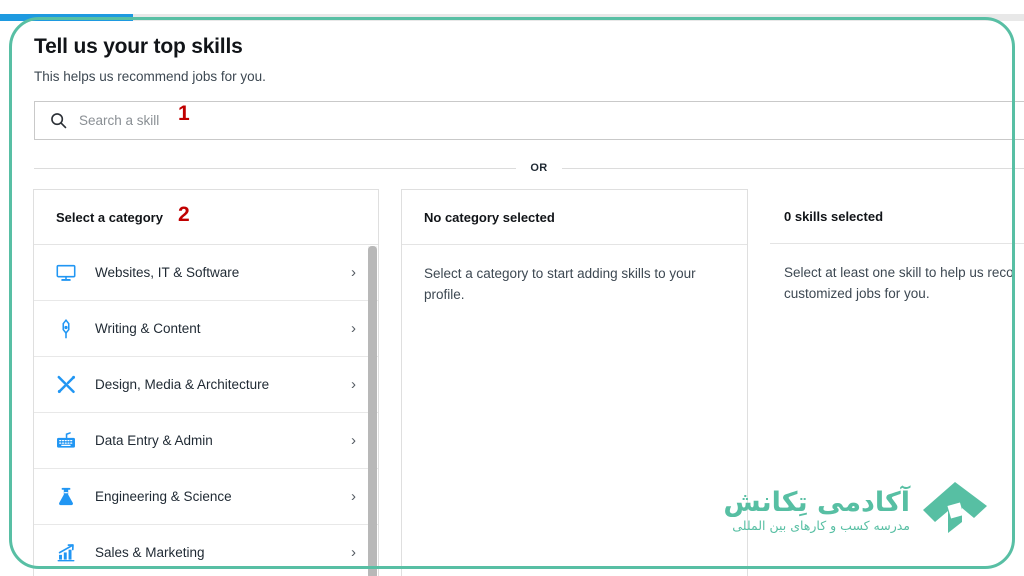 This screenshot has width=1024, height=576. What do you see at coordinates (154, 440) in the screenshot?
I see `category-label: Data Entry & Admin` at bounding box center [154, 440].